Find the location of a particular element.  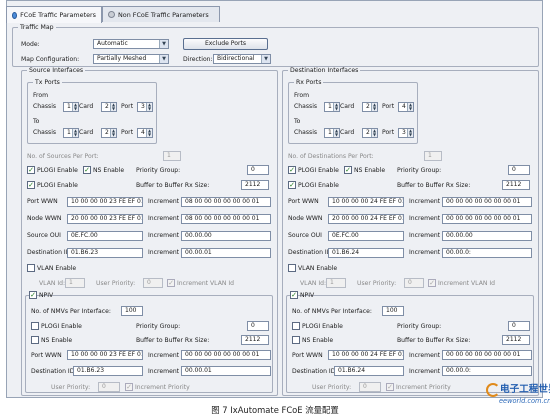

dest-npiv-dest-id-field: 01.B6.24 is located at coordinates (369, 371).